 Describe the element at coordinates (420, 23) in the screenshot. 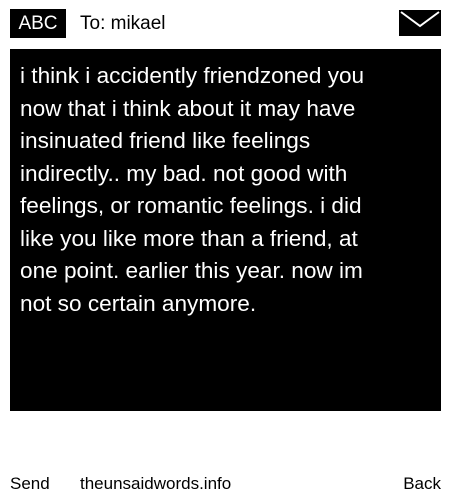

I see `envelope-icon` at that location.